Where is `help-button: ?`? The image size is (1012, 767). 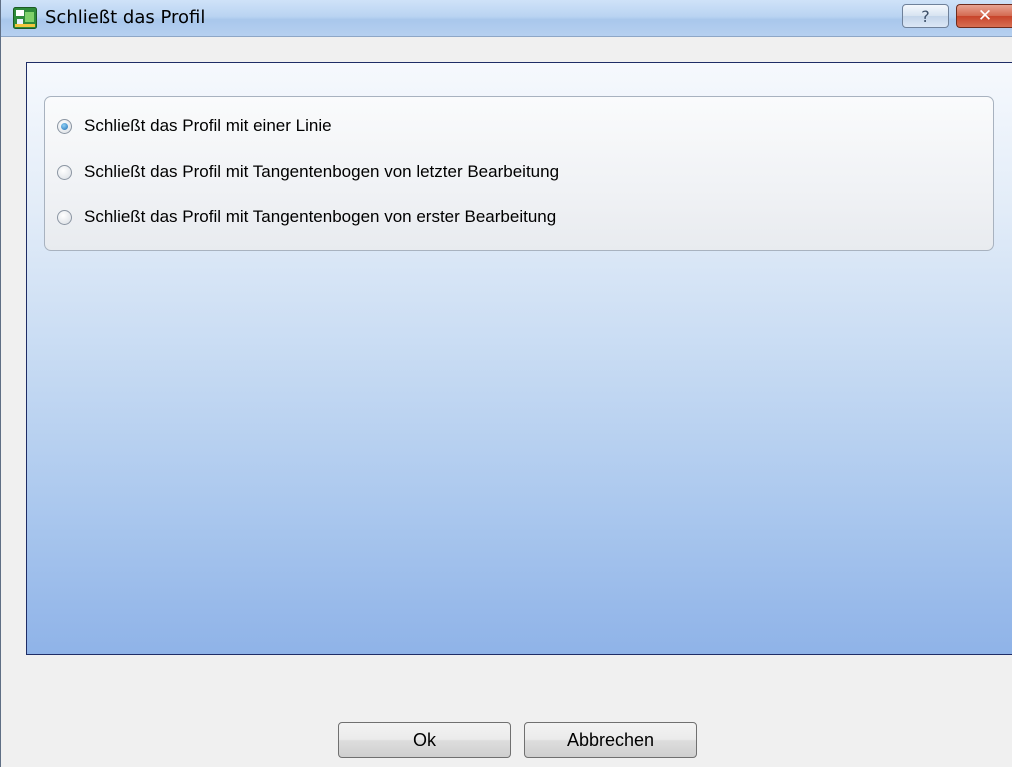 help-button: ? is located at coordinates (925, 16).